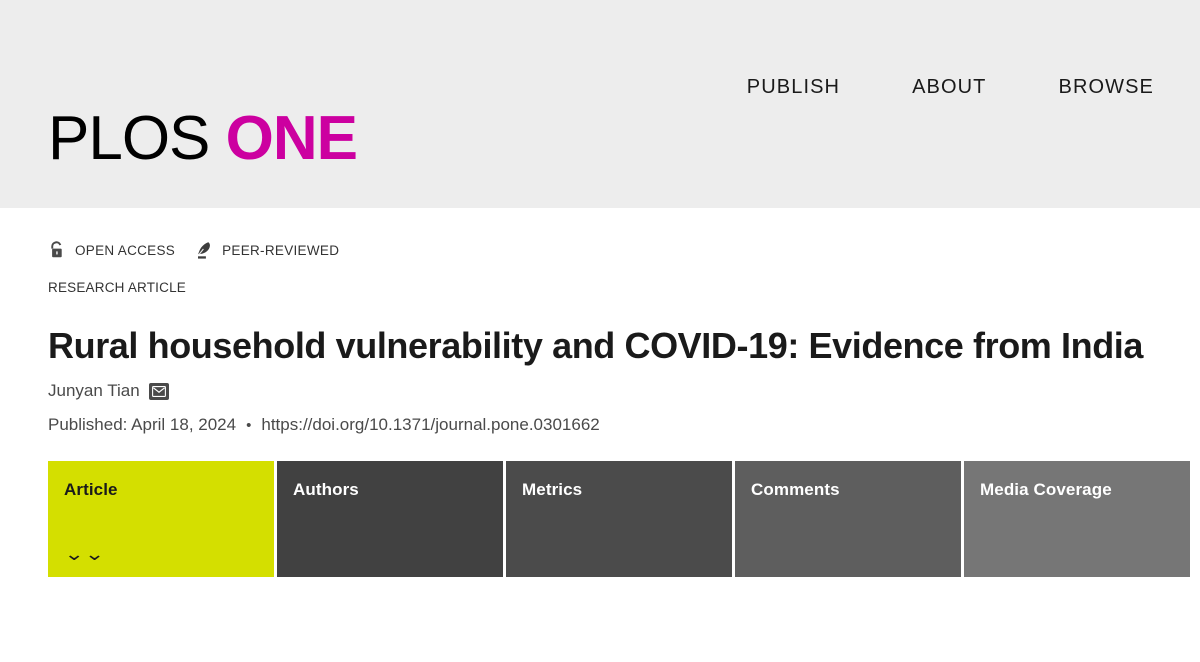  Describe the element at coordinates (1077, 519) in the screenshot. I see `tab-media-coverage: Media Coverage` at that location.